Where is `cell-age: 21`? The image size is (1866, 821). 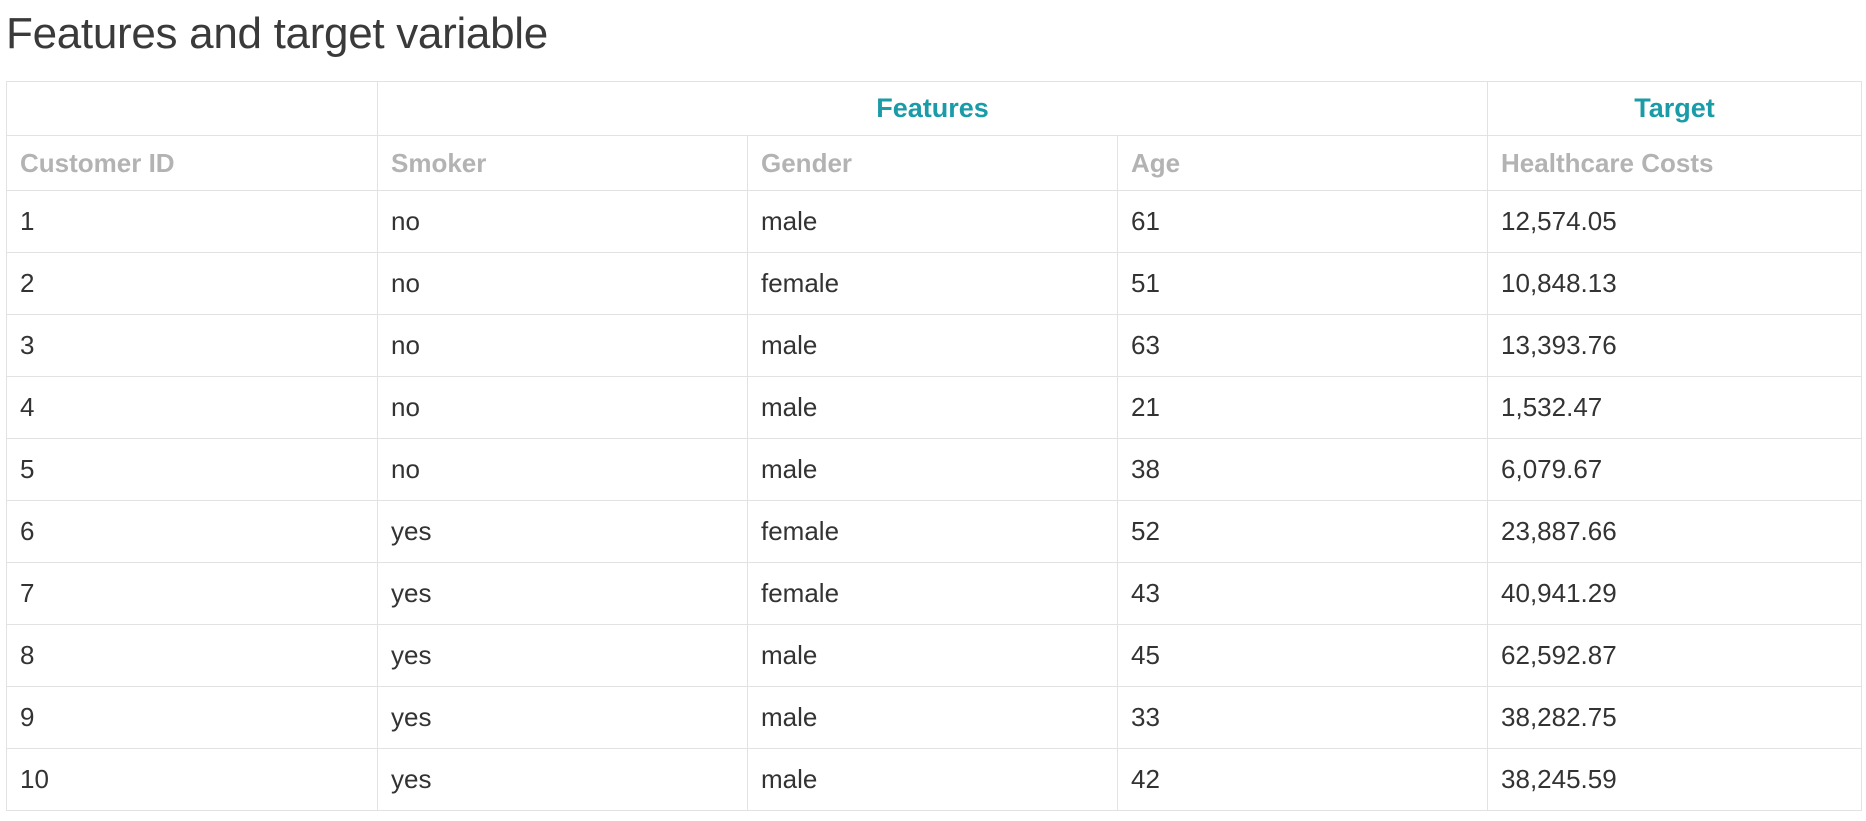 cell-age: 21 is located at coordinates (1302, 407).